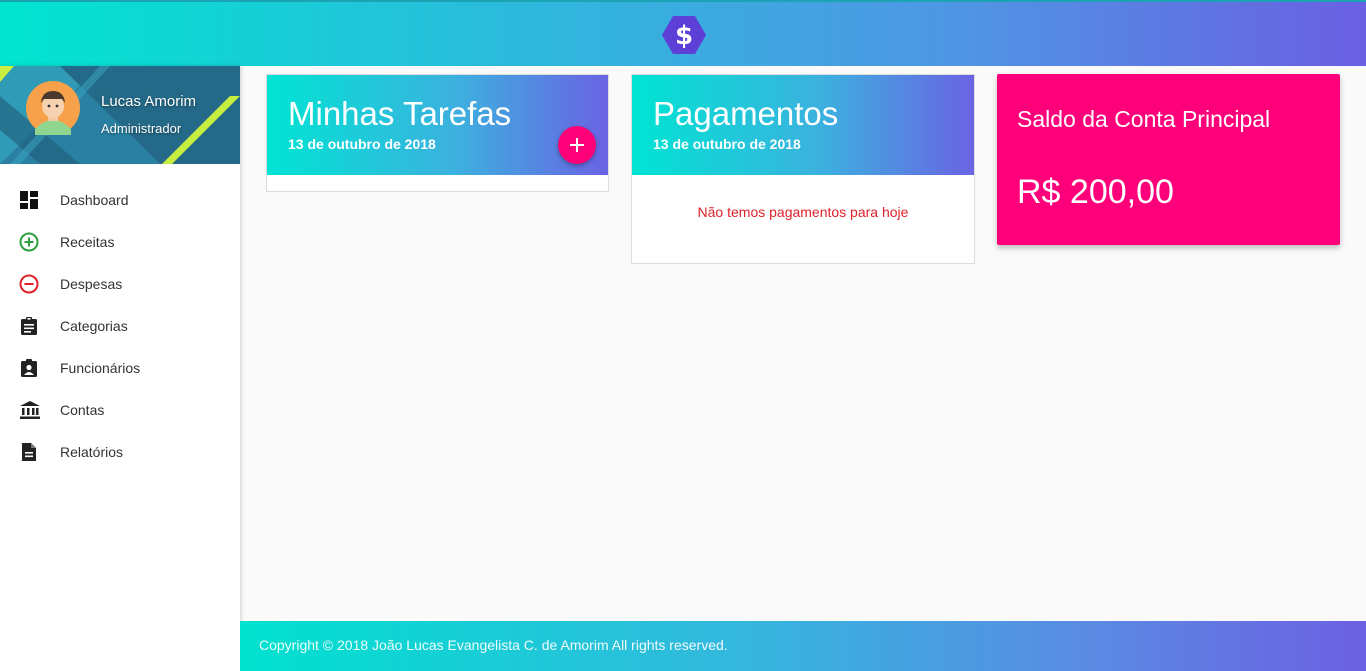 This screenshot has height=671, width=1366. I want to click on sidebar-item-relatorios: Relatórios, so click(120, 452).